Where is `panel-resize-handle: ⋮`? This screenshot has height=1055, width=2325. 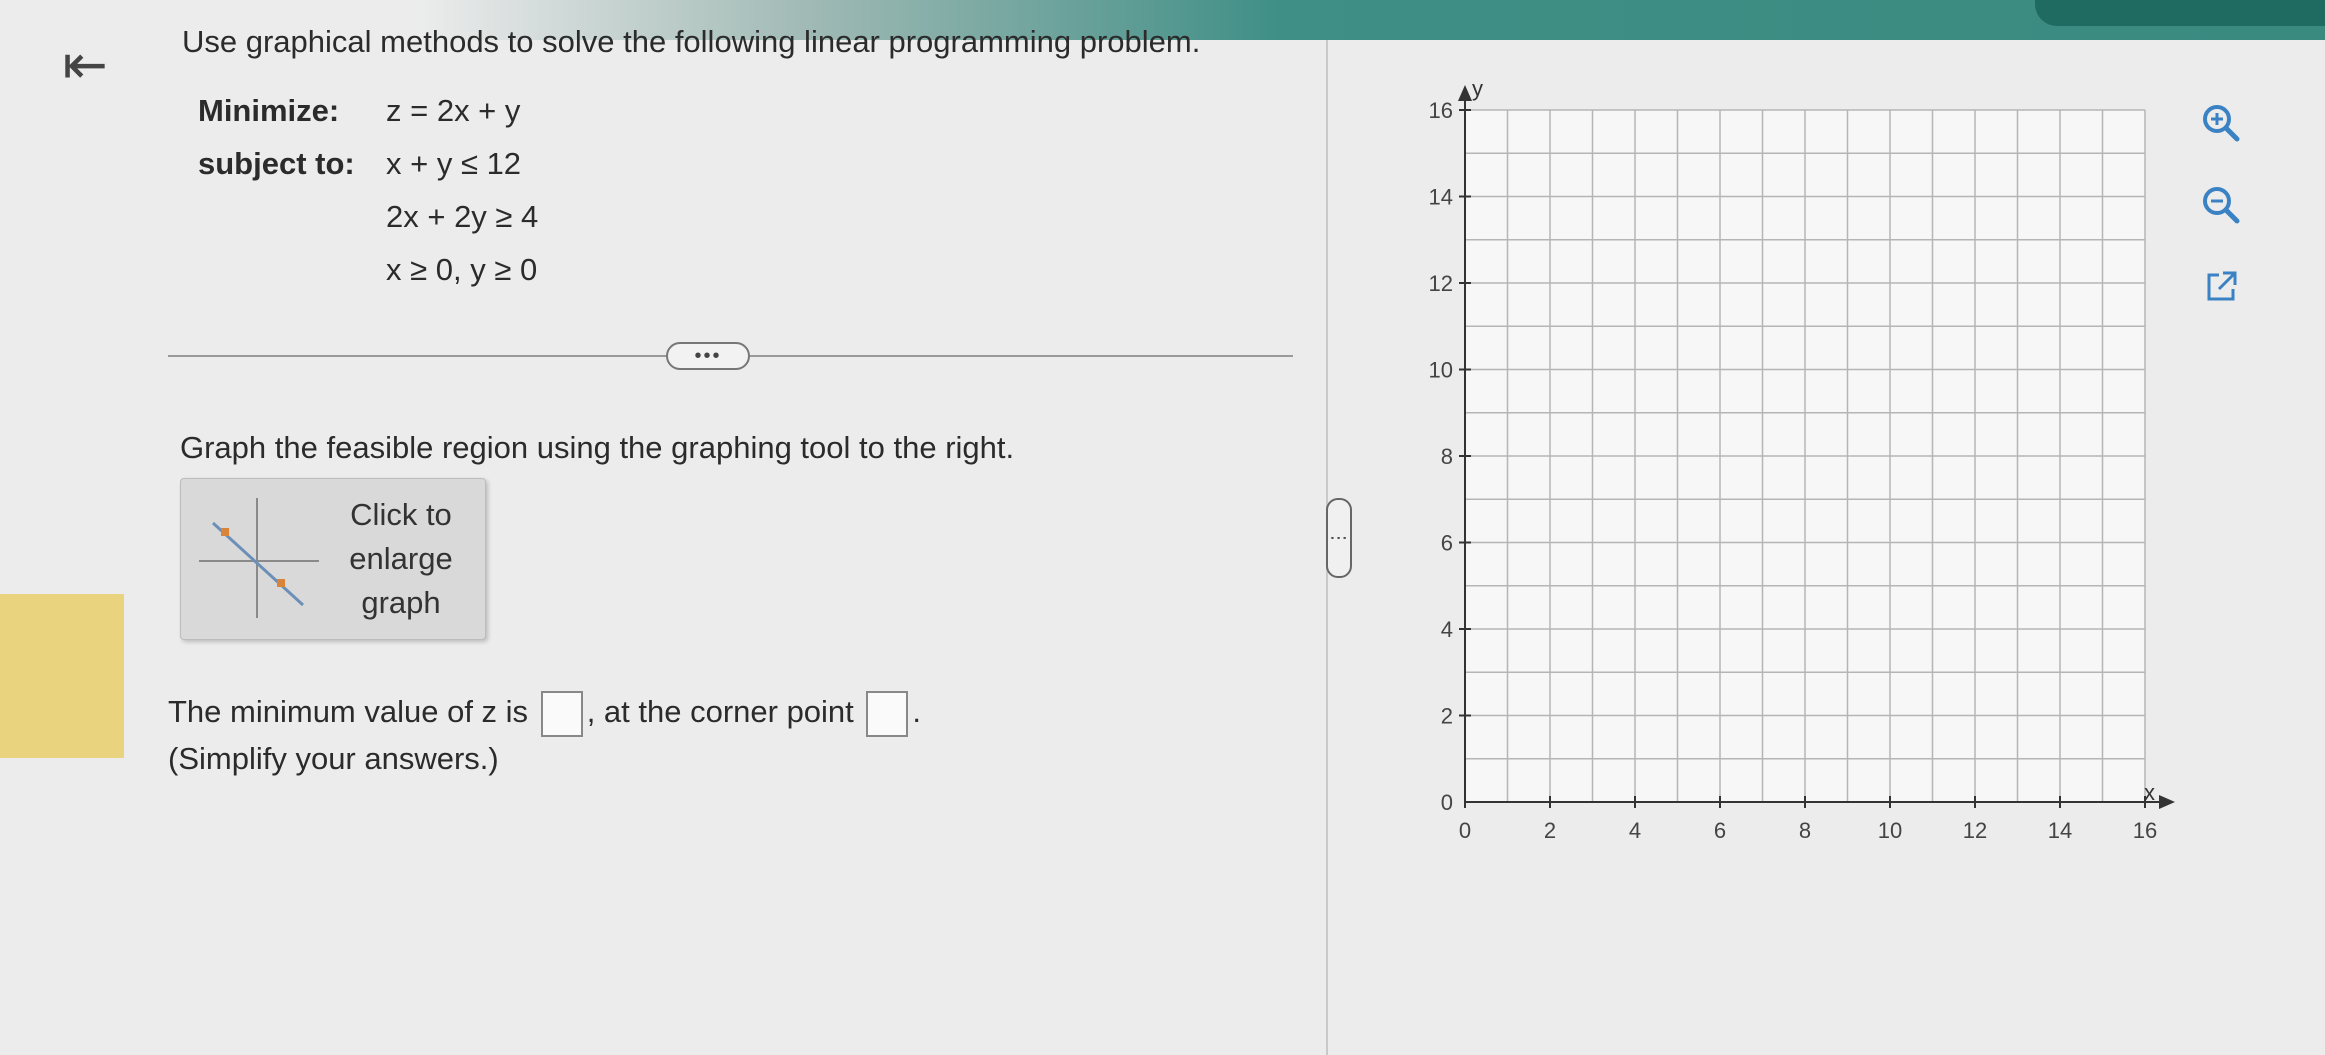
panel-resize-handle: ⋮ is located at coordinates (1339, 538).